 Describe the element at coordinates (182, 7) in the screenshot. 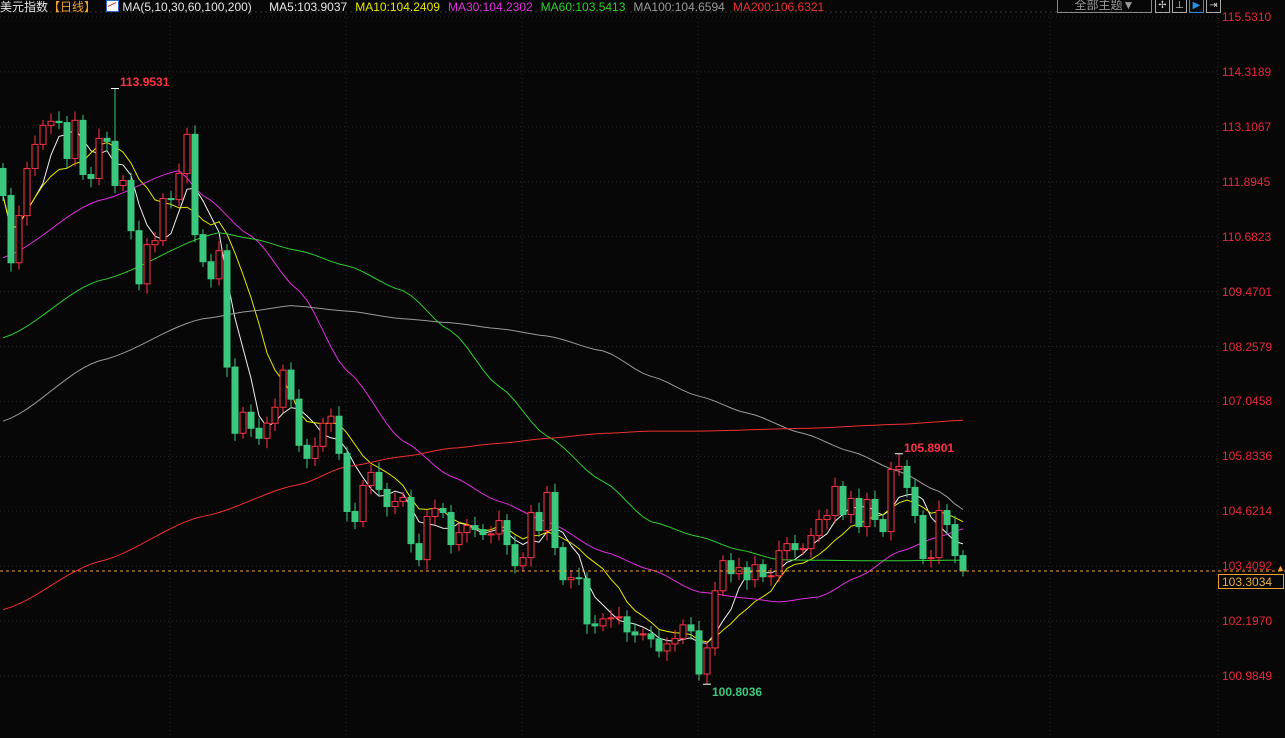

I see `ma-settings: MA(5,10,30,60,100,200)` at that location.